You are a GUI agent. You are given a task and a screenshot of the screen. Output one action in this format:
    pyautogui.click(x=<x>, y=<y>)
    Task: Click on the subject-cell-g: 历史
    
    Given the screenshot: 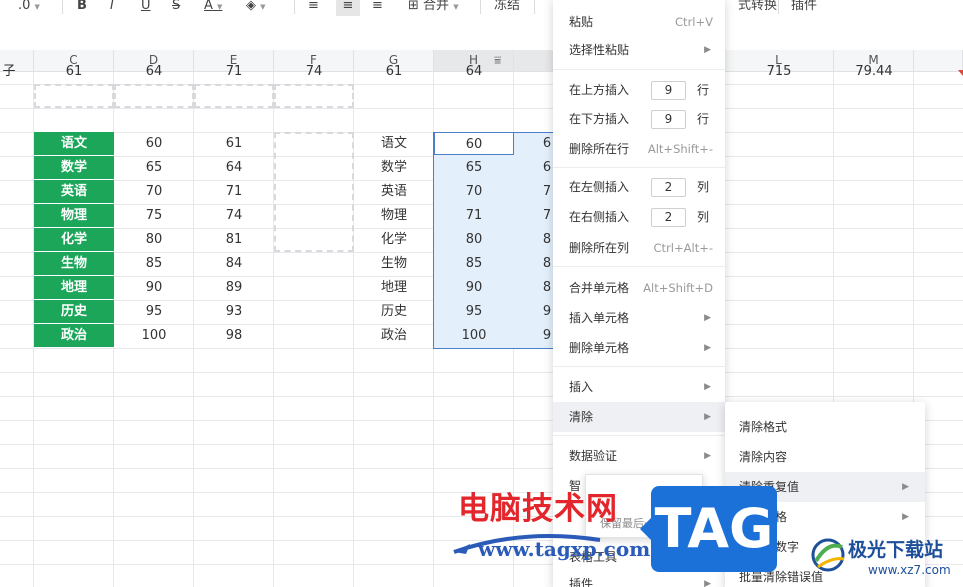 What is the action you would take?
    pyautogui.click(x=394, y=311)
    